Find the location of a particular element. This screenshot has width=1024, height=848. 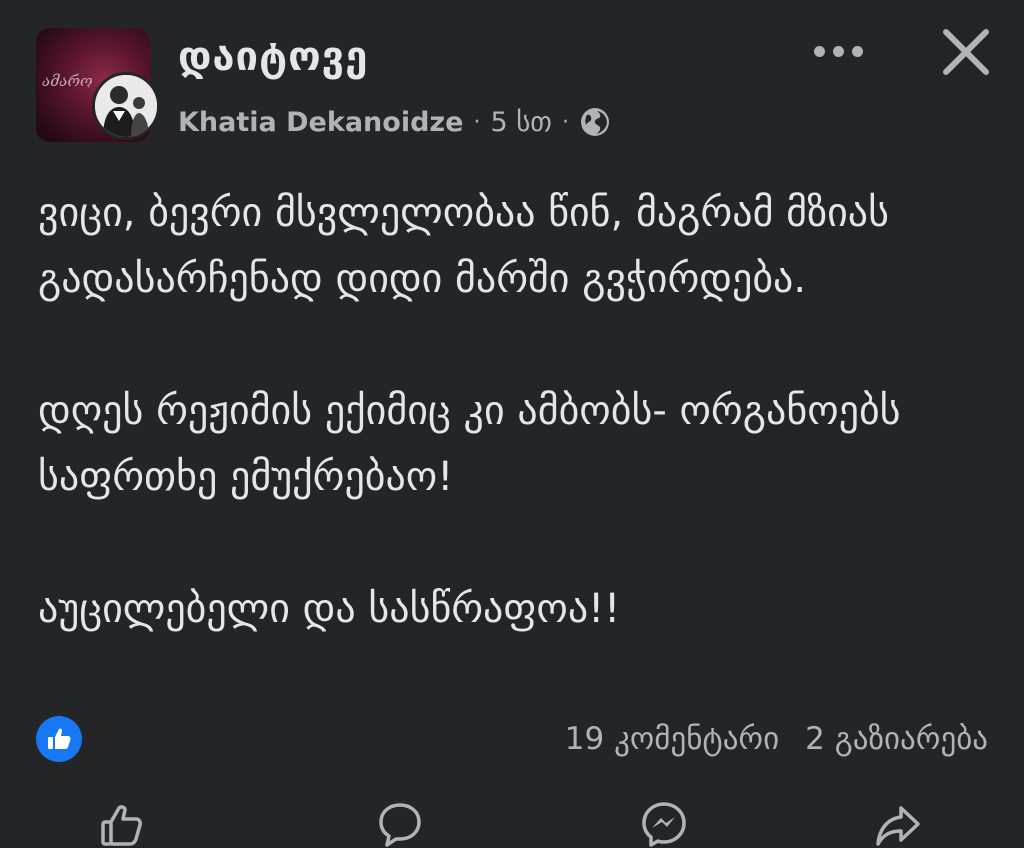

author-name: Khatia Dekanoidze is located at coordinates (320, 122).